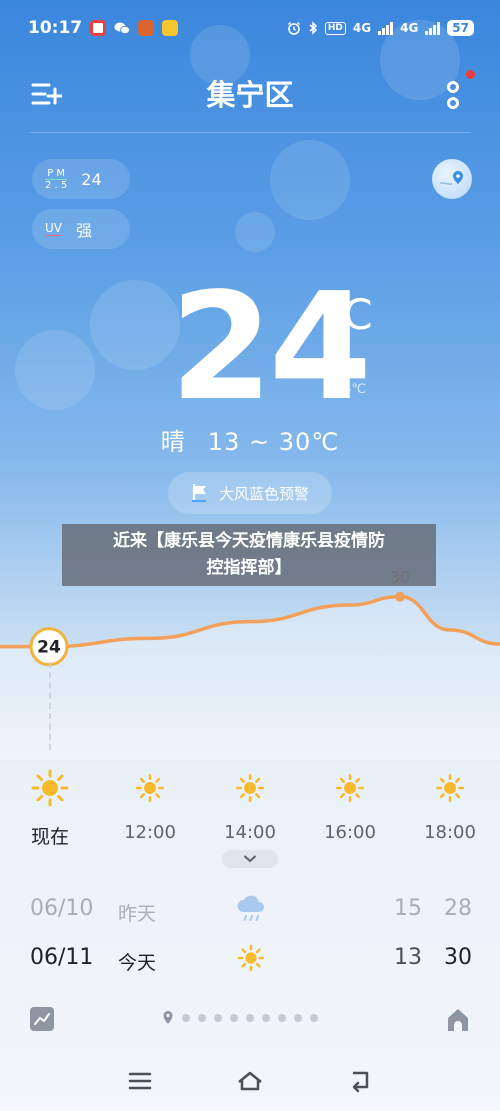  Describe the element at coordinates (460, 28) in the screenshot. I see `battery-indicator: 57` at that location.